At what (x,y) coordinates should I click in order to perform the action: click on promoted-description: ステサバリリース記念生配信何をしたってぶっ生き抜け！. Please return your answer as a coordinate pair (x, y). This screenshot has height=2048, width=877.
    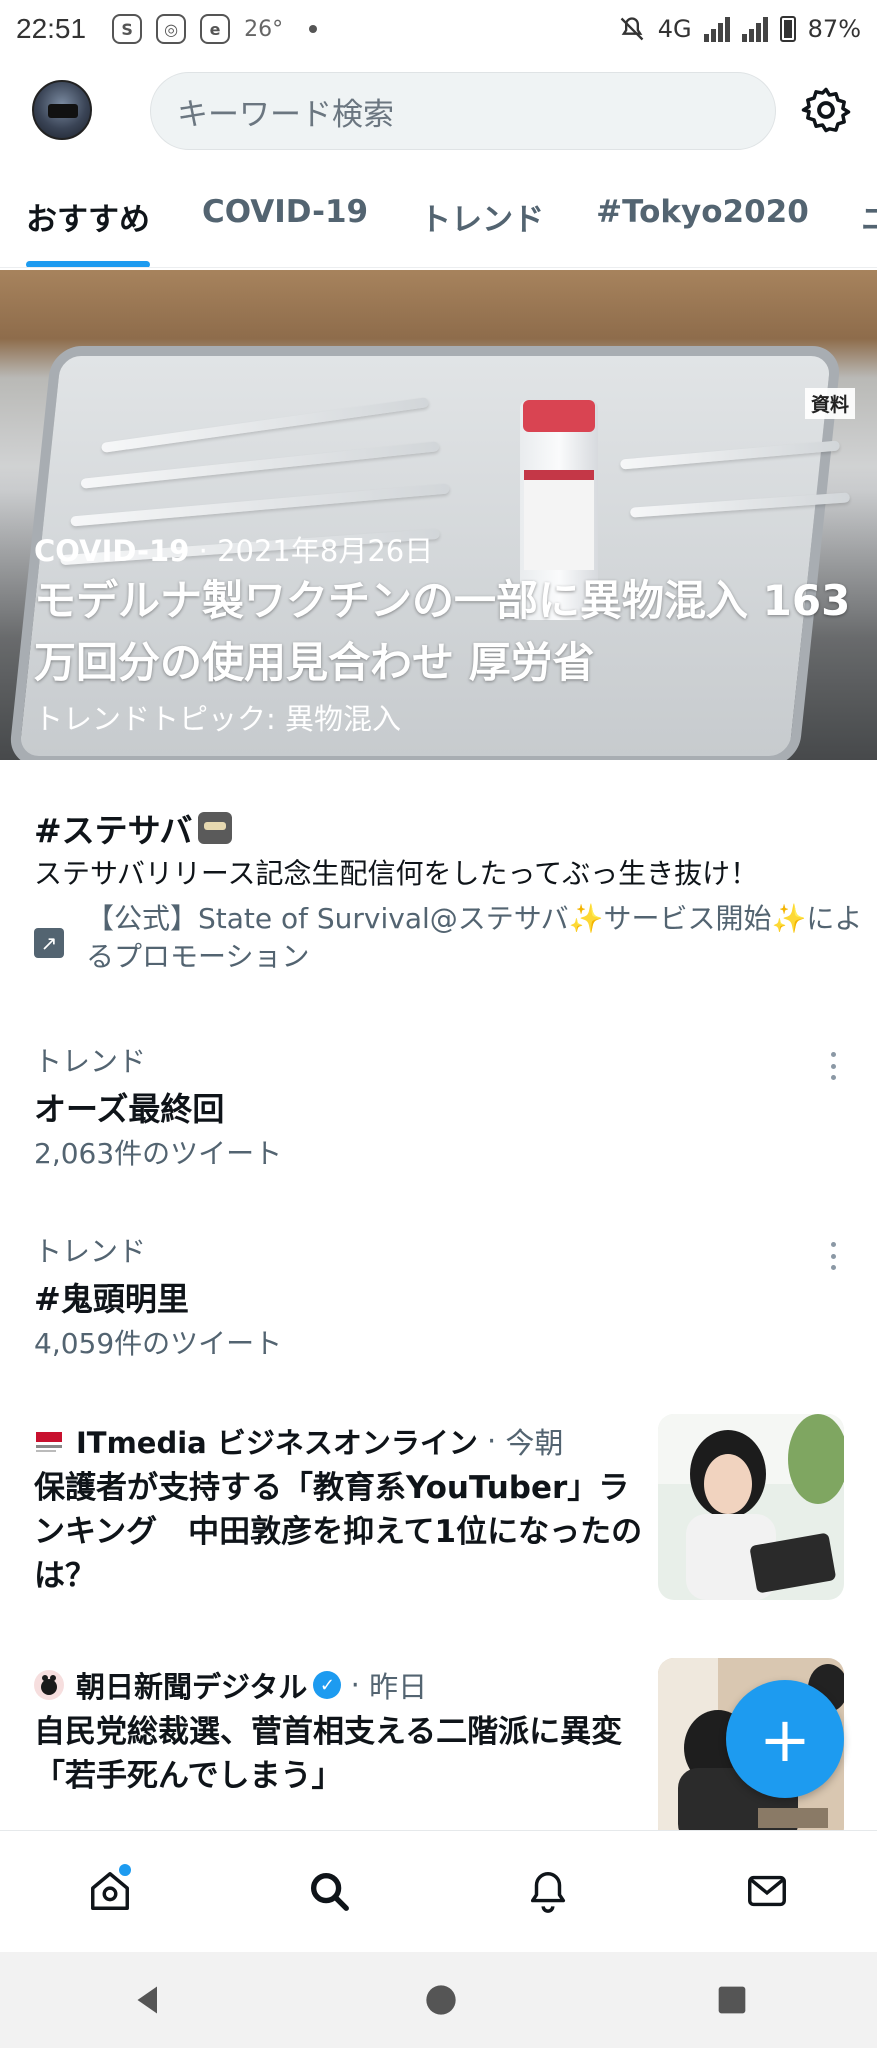
    Looking at the image, I should click on (396, 873).